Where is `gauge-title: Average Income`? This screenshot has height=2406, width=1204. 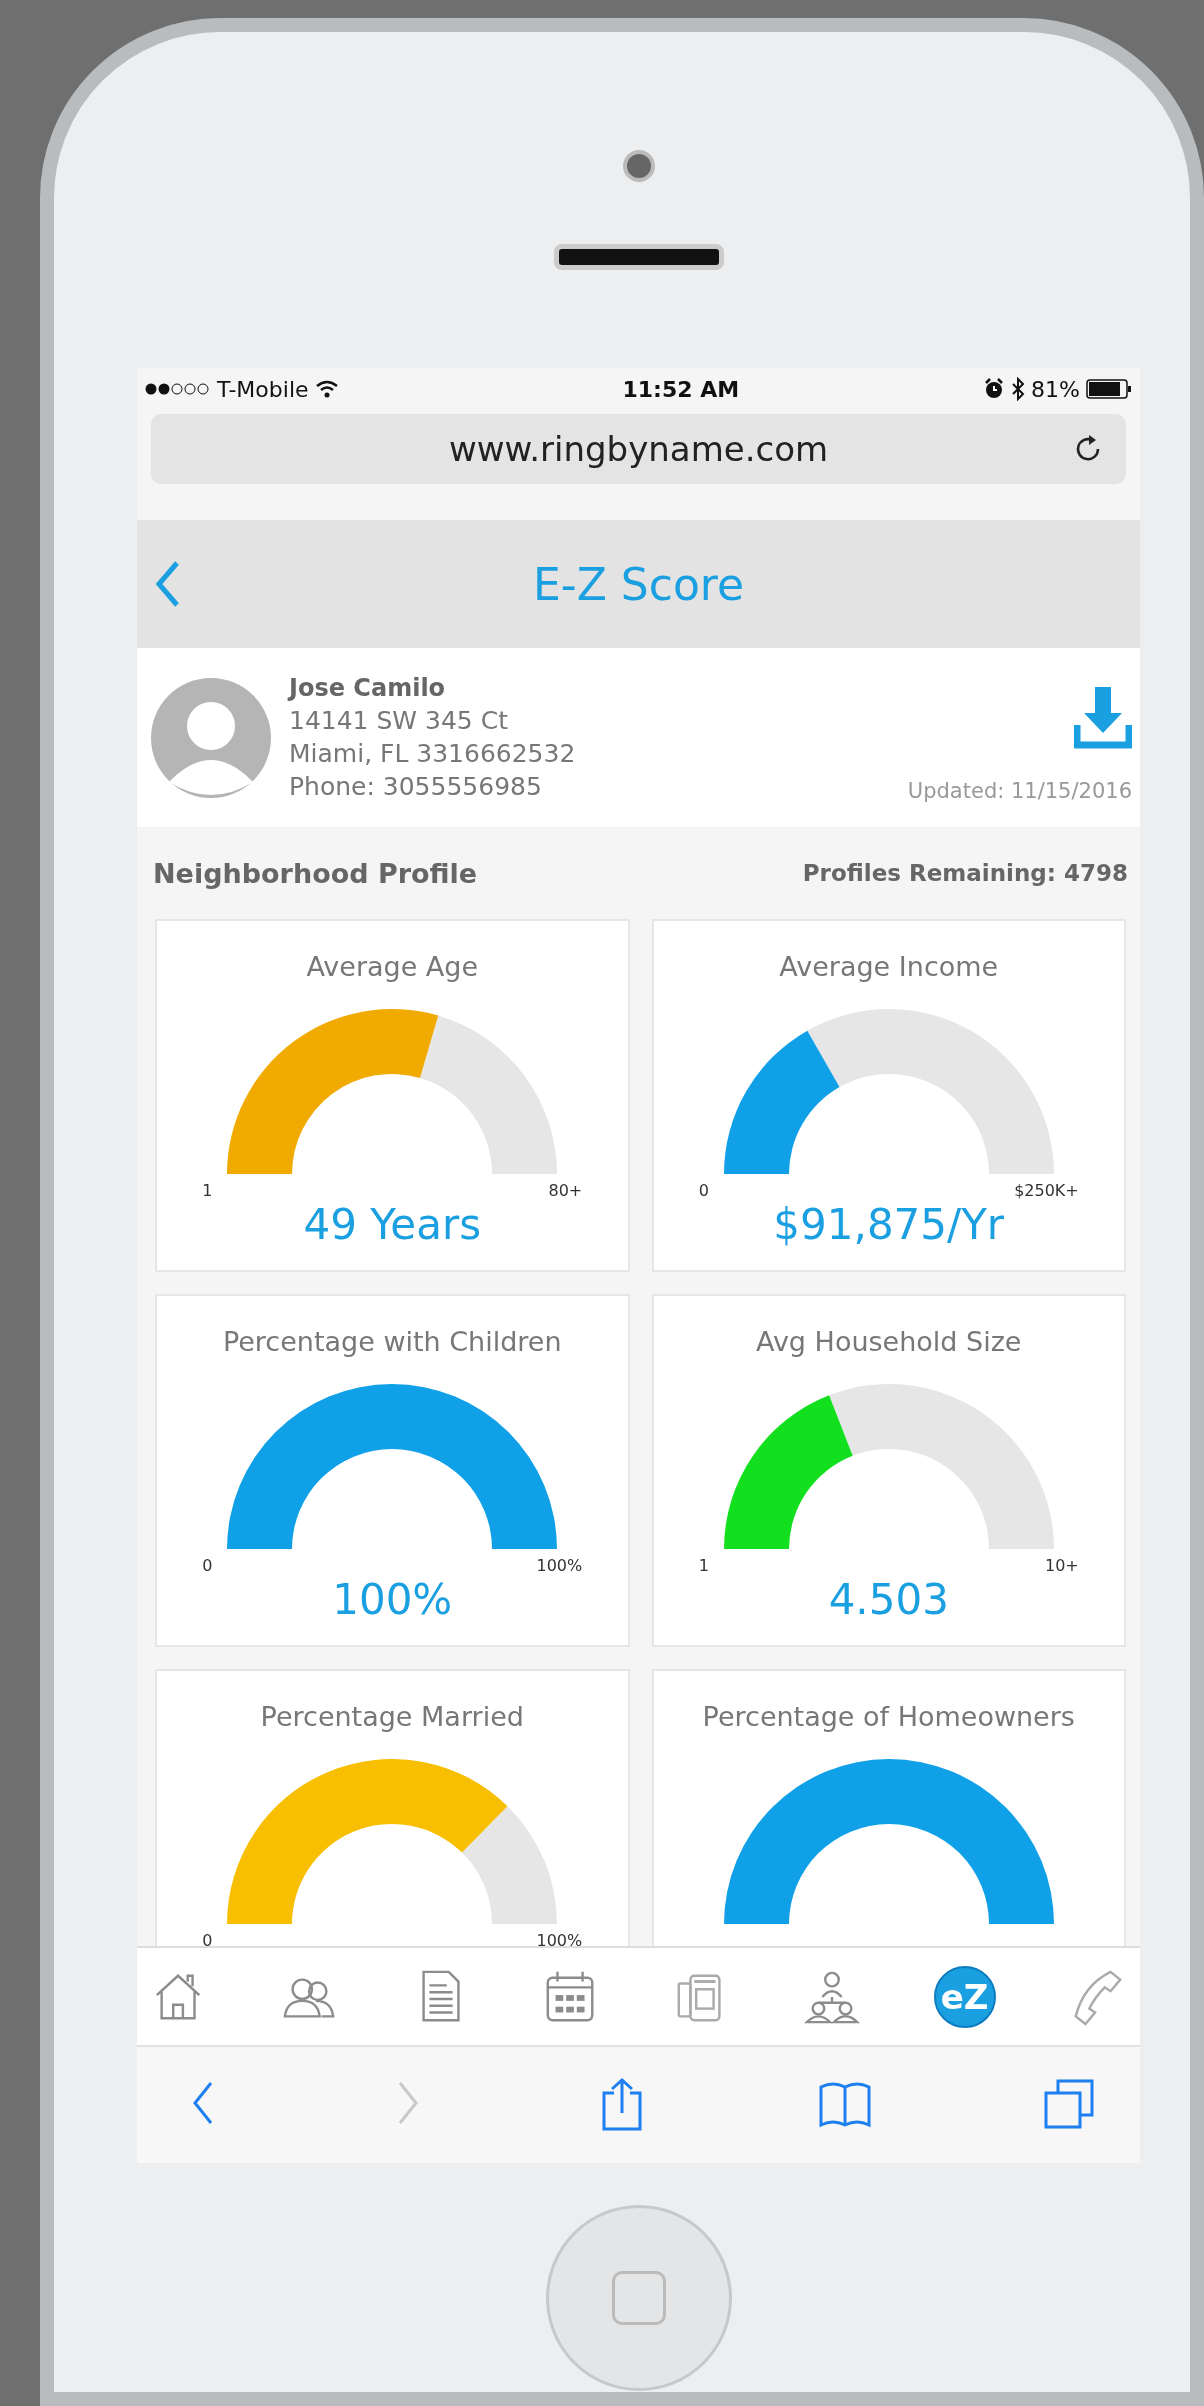 gauge-title: Average Income is located at coordinates (889, 967).